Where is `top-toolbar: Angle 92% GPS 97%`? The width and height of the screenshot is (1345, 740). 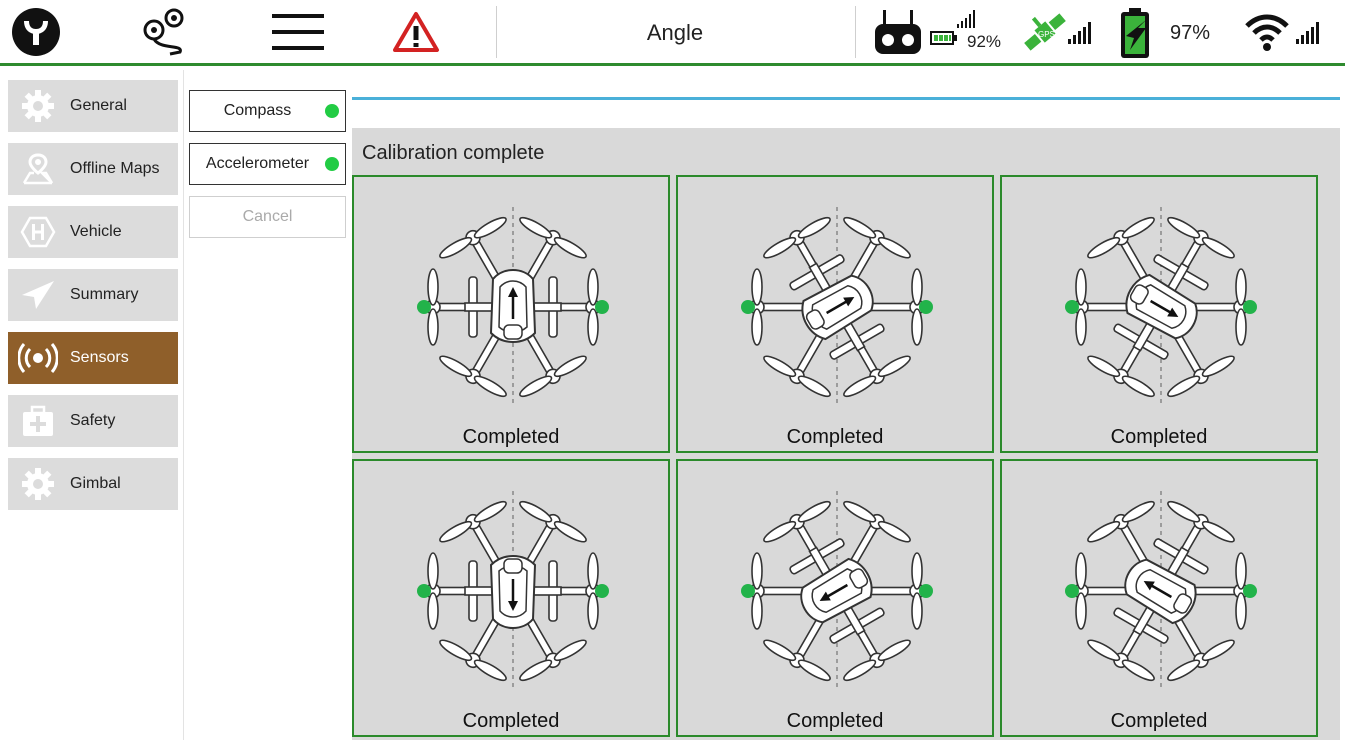
top-toolbar: Angle 92% GPS 97% is located at coordinates (672, 33).